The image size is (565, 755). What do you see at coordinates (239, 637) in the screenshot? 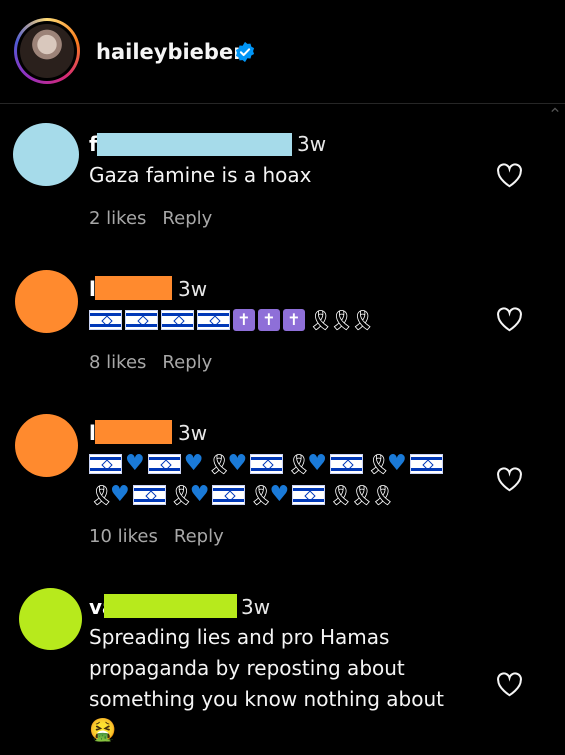
I see `comment-text-line: Spreading lies and pro Hamas` at bounding box center [239, 637].